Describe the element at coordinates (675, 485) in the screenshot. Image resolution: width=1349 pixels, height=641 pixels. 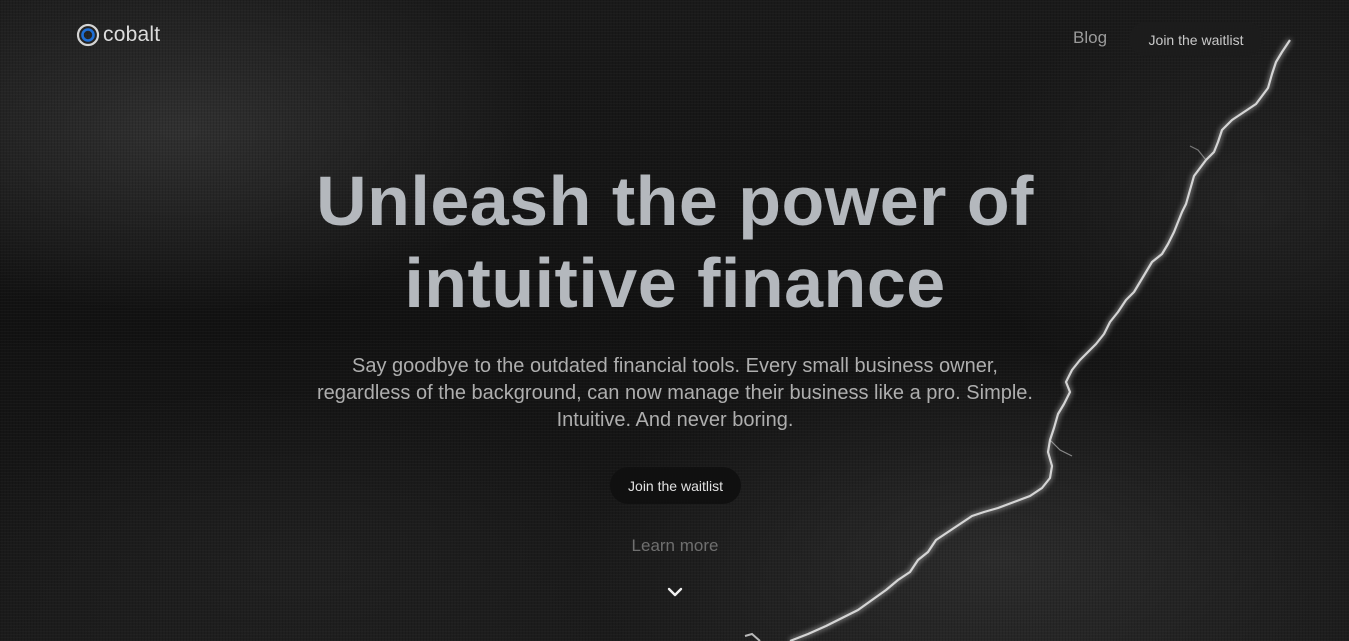
I see `hero-join-waitlist-button: Join the waitlist` at that location.